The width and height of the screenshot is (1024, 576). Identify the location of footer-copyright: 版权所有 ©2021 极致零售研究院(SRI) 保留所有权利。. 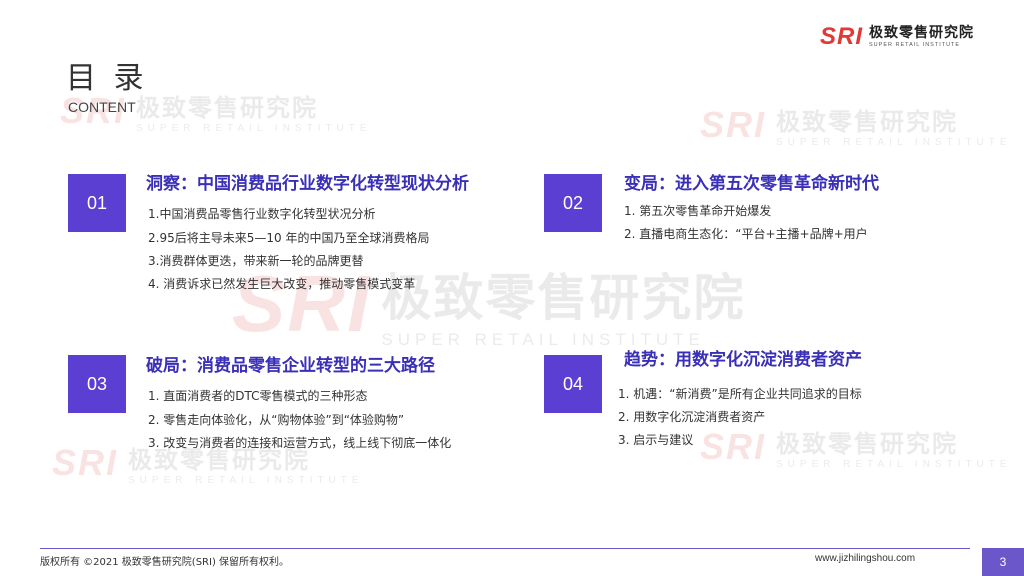
(165, 562).